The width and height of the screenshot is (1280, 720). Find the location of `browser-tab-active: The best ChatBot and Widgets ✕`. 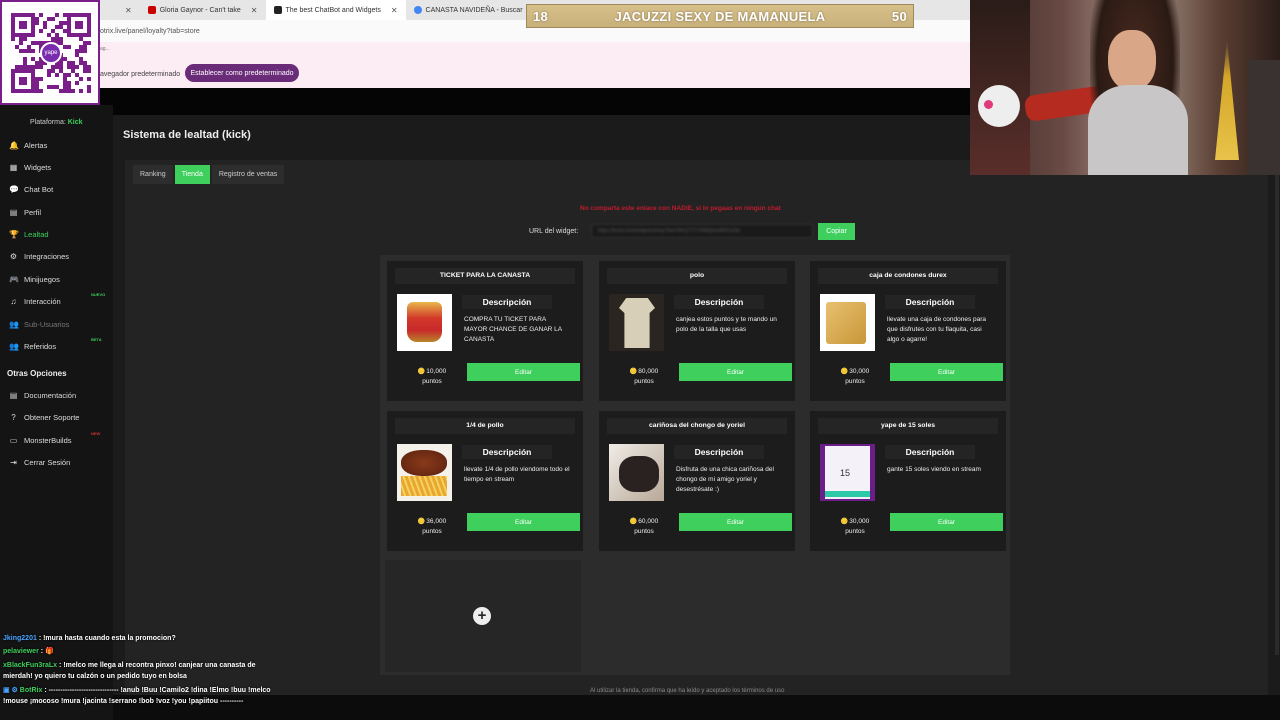

browser-tab-active: The best ChatBot and Widgets ✕ is located at coordinates (335, 10).